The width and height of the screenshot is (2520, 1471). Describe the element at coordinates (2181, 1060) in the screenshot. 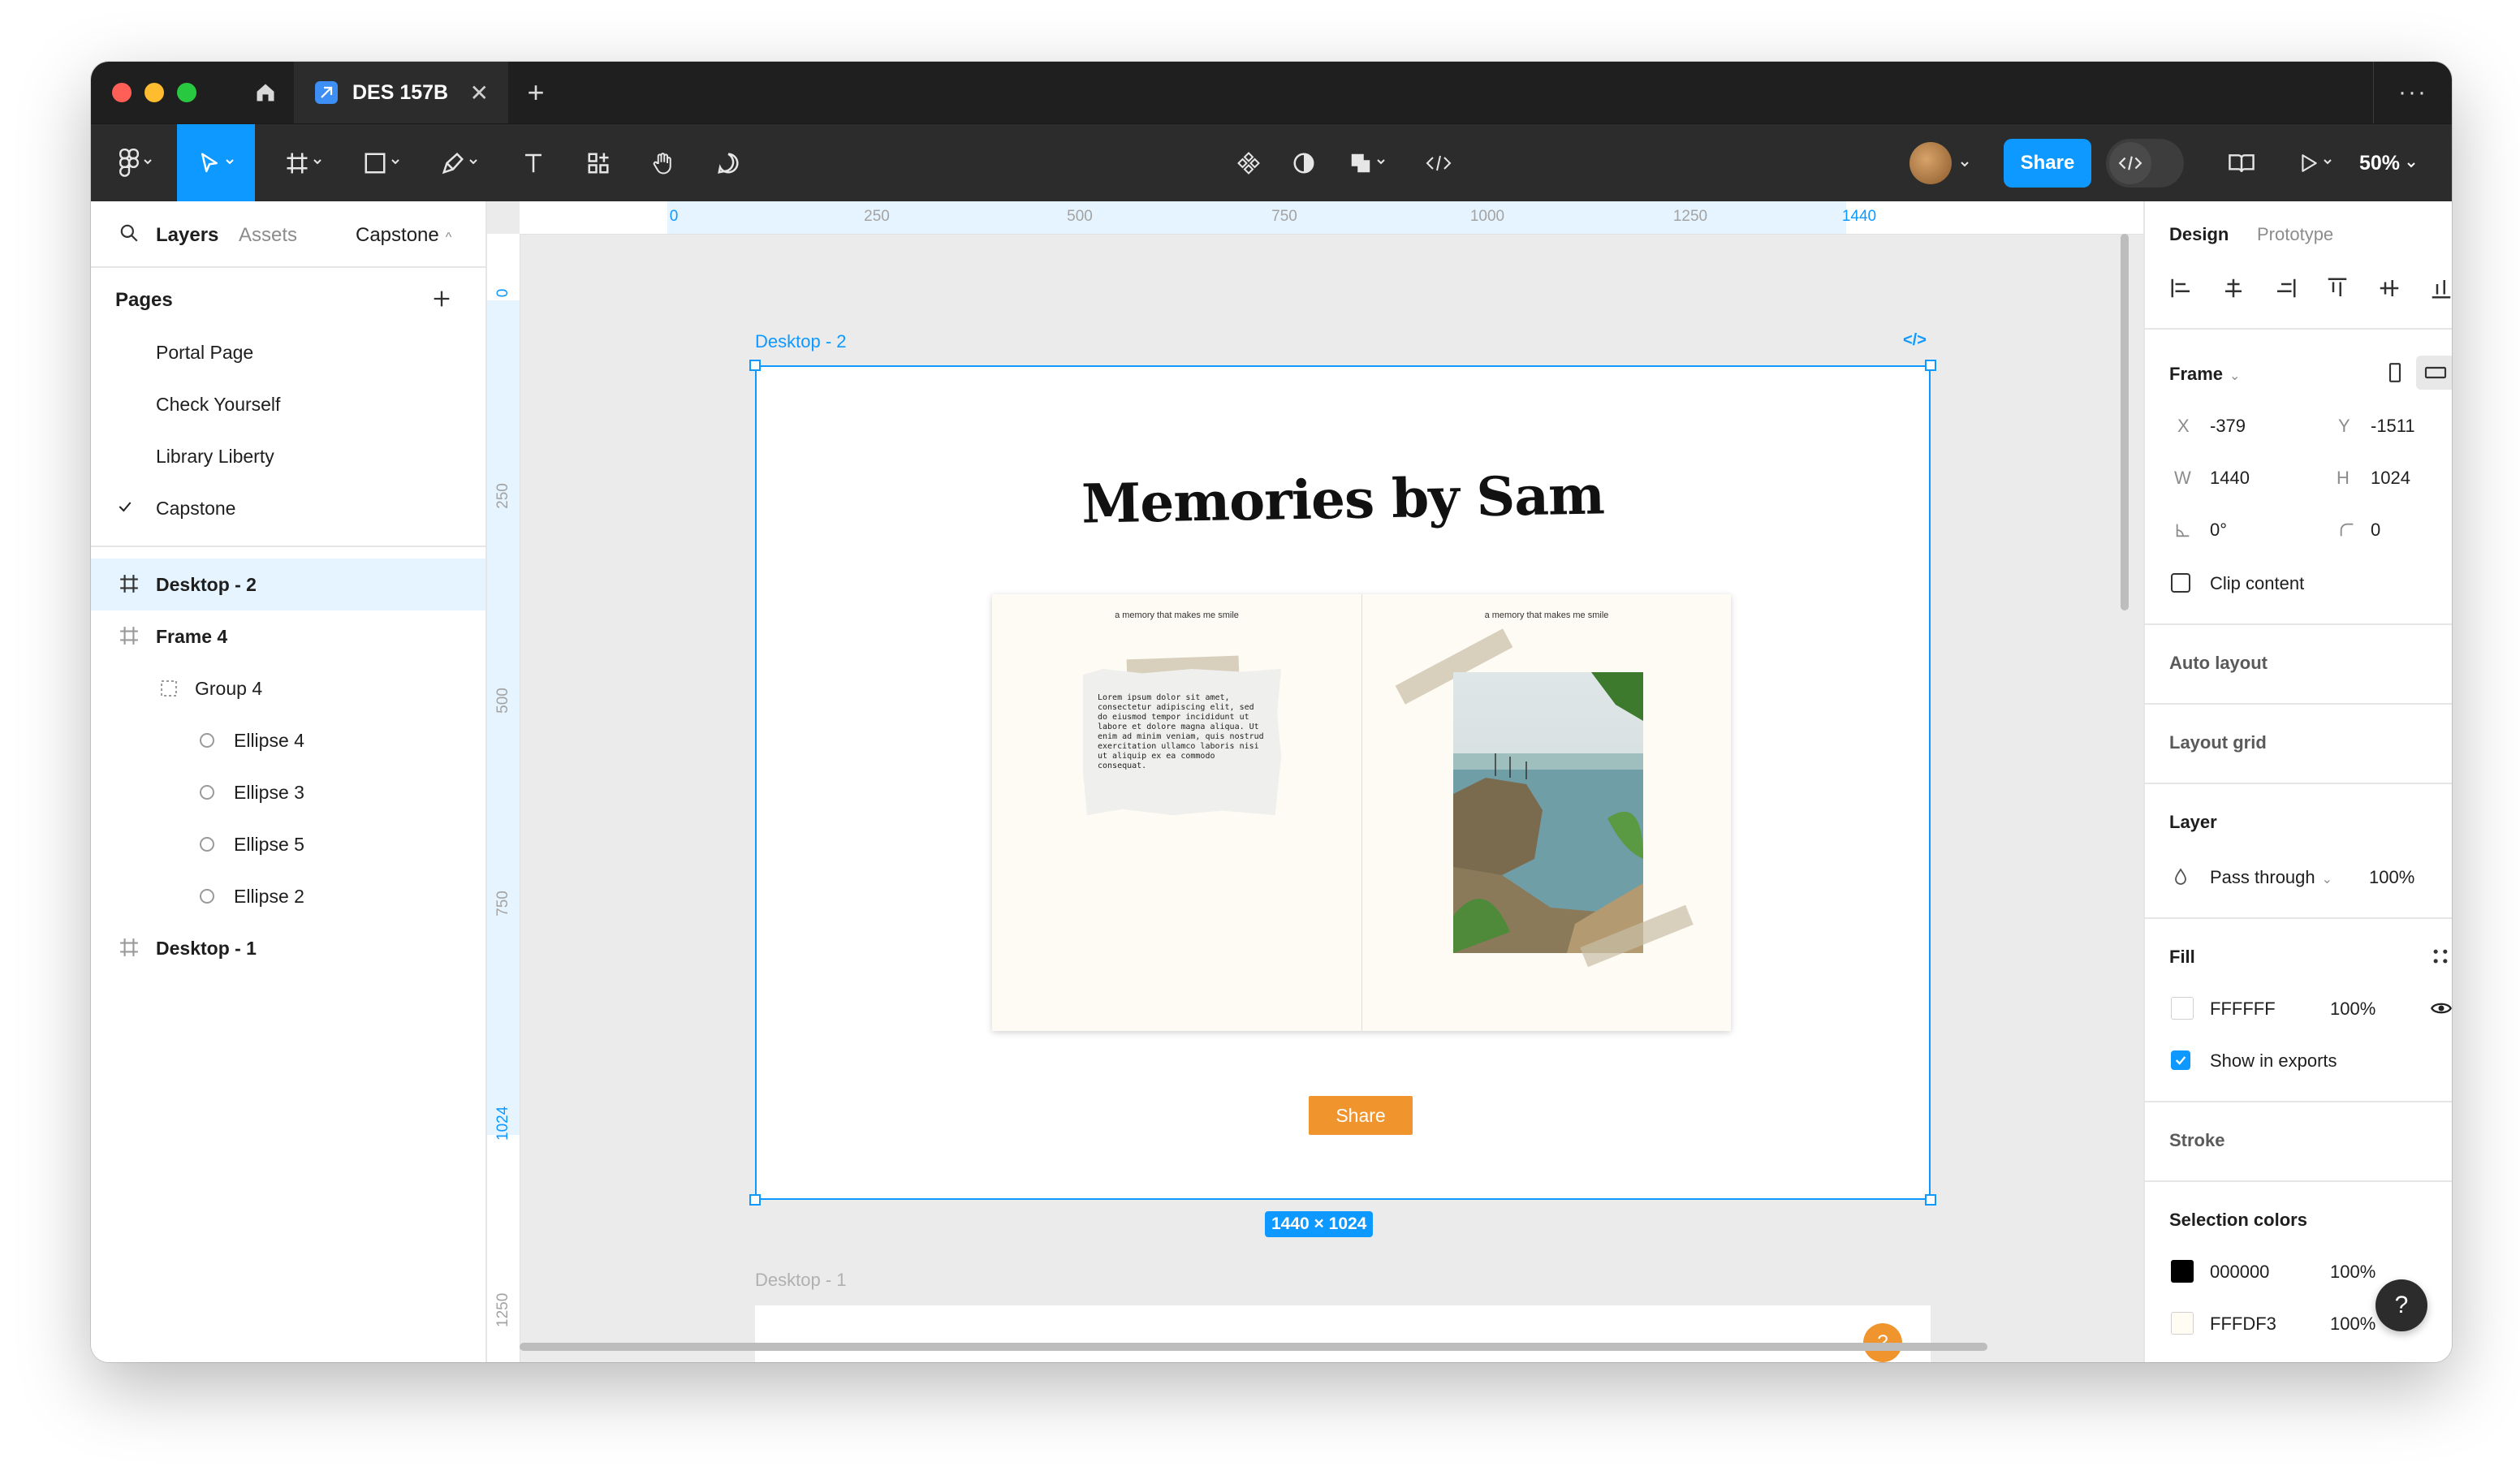

I see `show-in-exports-checkbox` at that location.